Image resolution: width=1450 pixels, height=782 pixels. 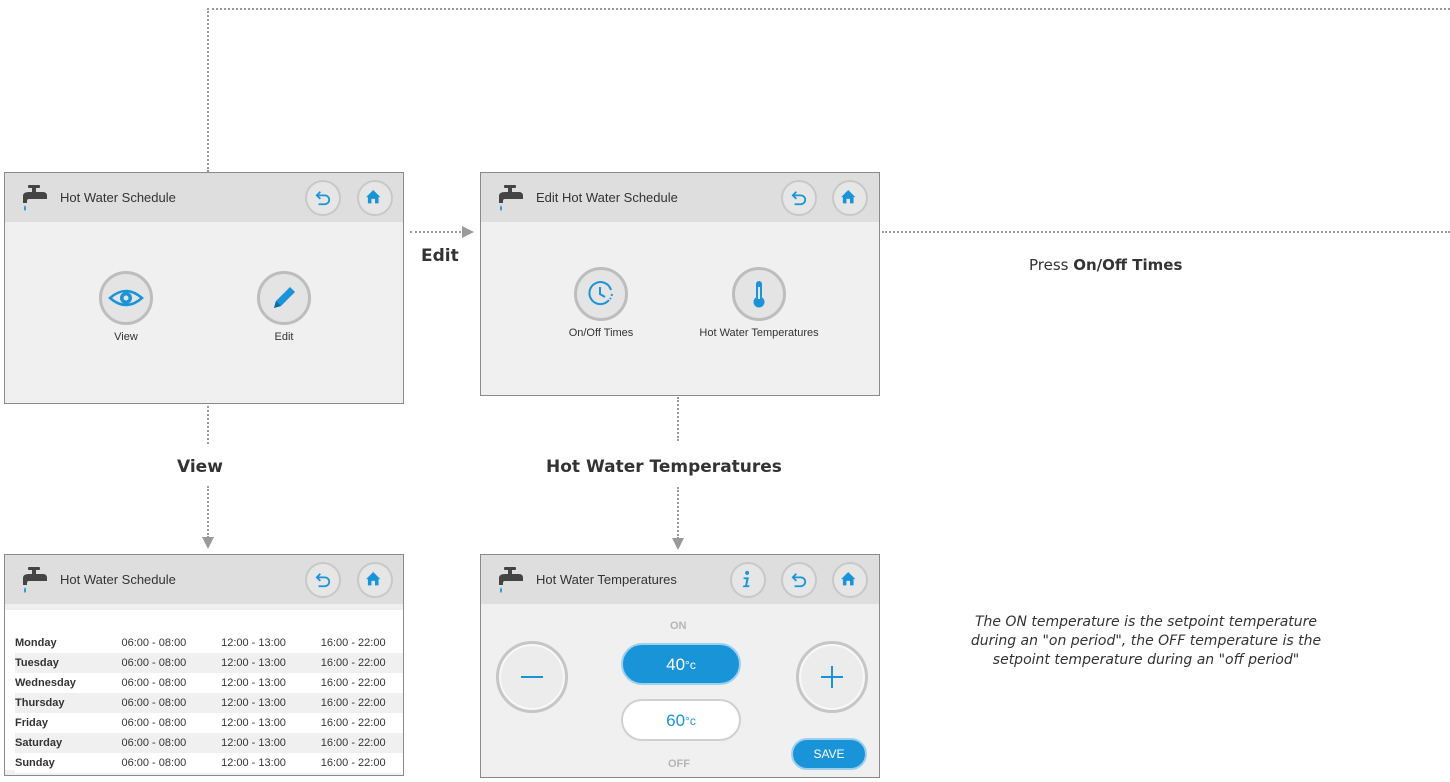 What do you see at coordinates (678, 419) in the screenshot?
I see `connector-temps-upper` at bounding box center [678, 419].